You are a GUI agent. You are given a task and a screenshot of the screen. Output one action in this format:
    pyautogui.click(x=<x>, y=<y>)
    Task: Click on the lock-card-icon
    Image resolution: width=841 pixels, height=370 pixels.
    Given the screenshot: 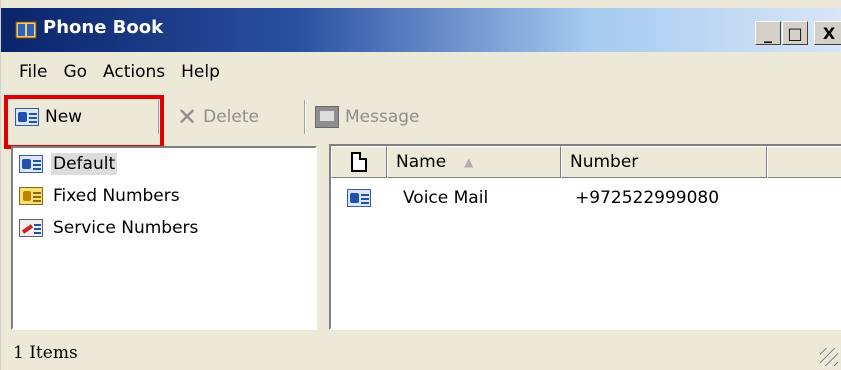 What is the action you would take?
    pyautogui.click(x=31, y=196)
    